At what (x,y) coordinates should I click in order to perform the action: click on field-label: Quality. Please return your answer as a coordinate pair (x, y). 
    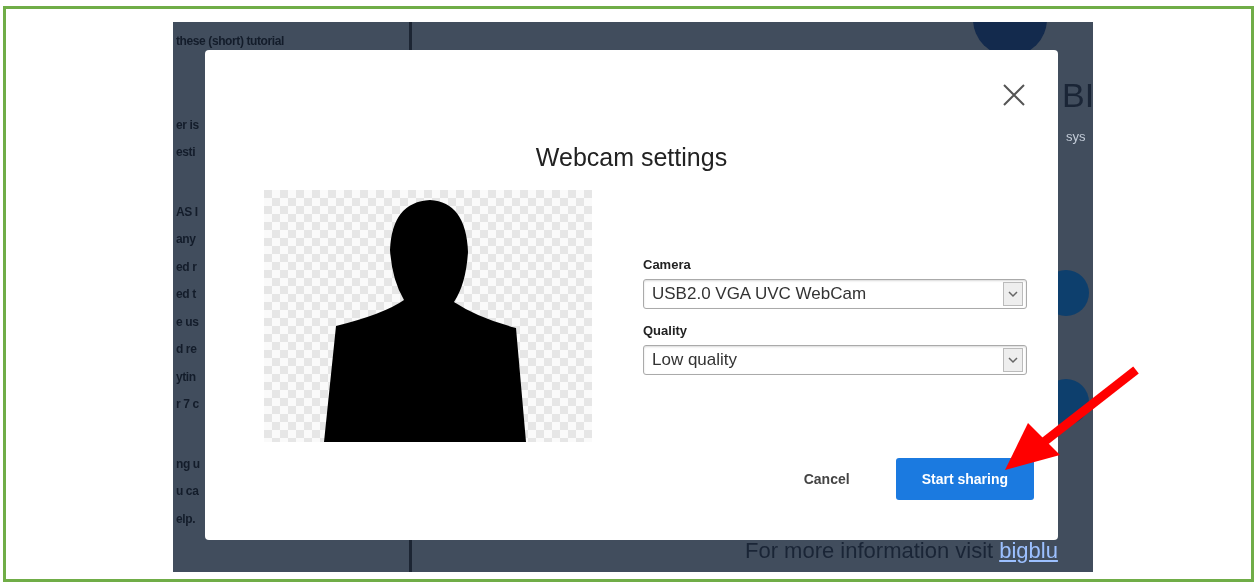
    Looking at the image, I should click on (665, 330).